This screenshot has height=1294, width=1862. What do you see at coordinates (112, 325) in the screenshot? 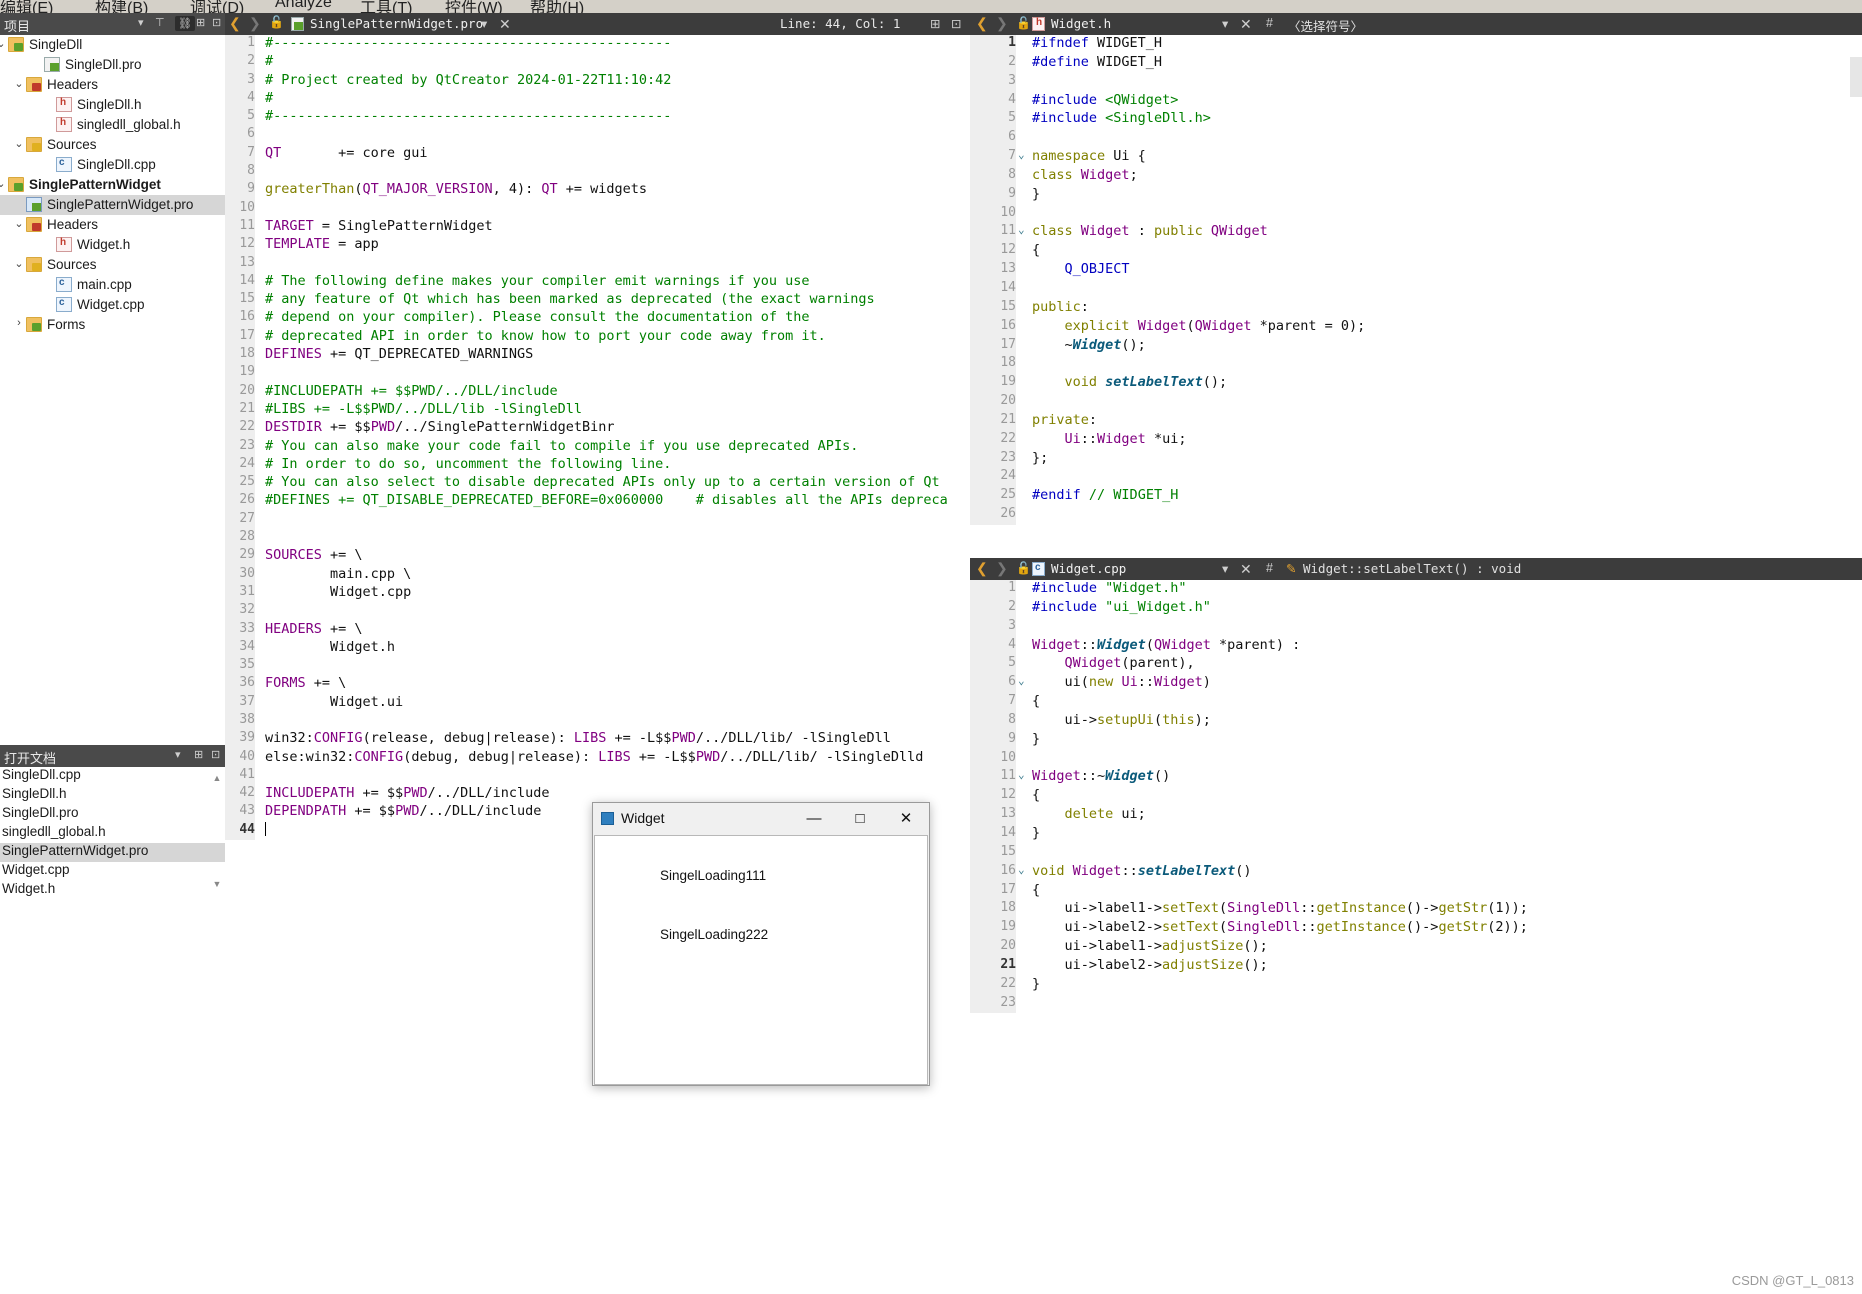
I see `tree-item-forms: › Forms` at bounding box center [112, 325].